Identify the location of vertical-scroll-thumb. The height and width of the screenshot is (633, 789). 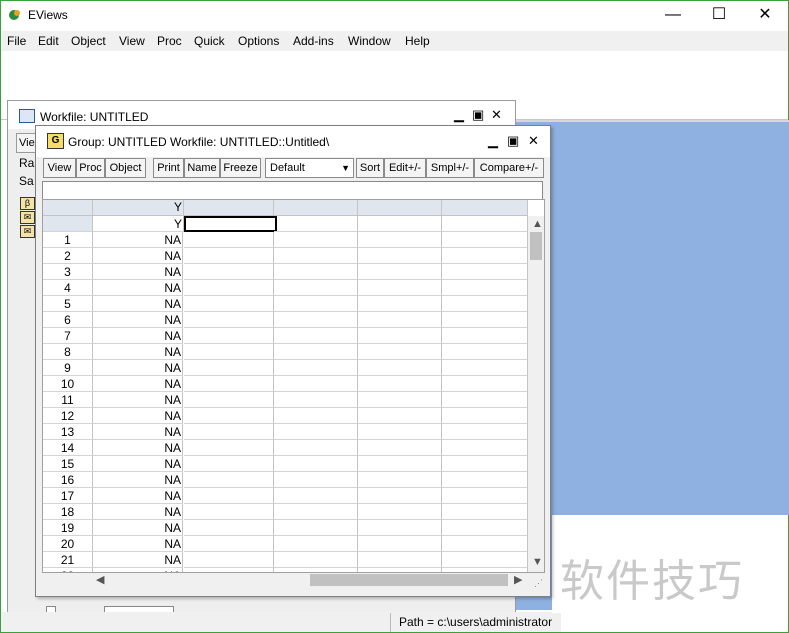
(536, 246).